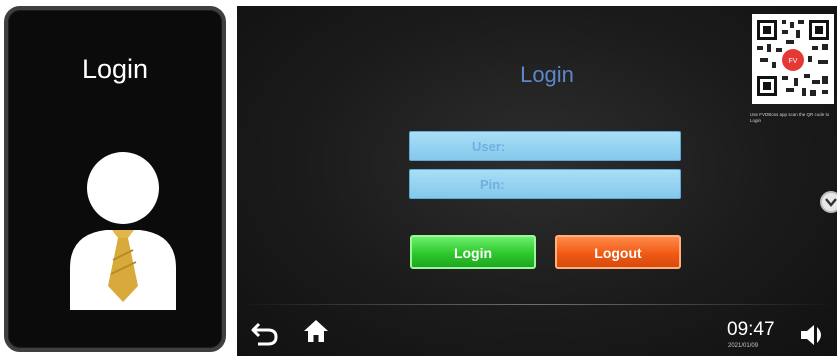 This screenshot has width=837, height=356. I want to click on page-title: Login, so click(547, 74).